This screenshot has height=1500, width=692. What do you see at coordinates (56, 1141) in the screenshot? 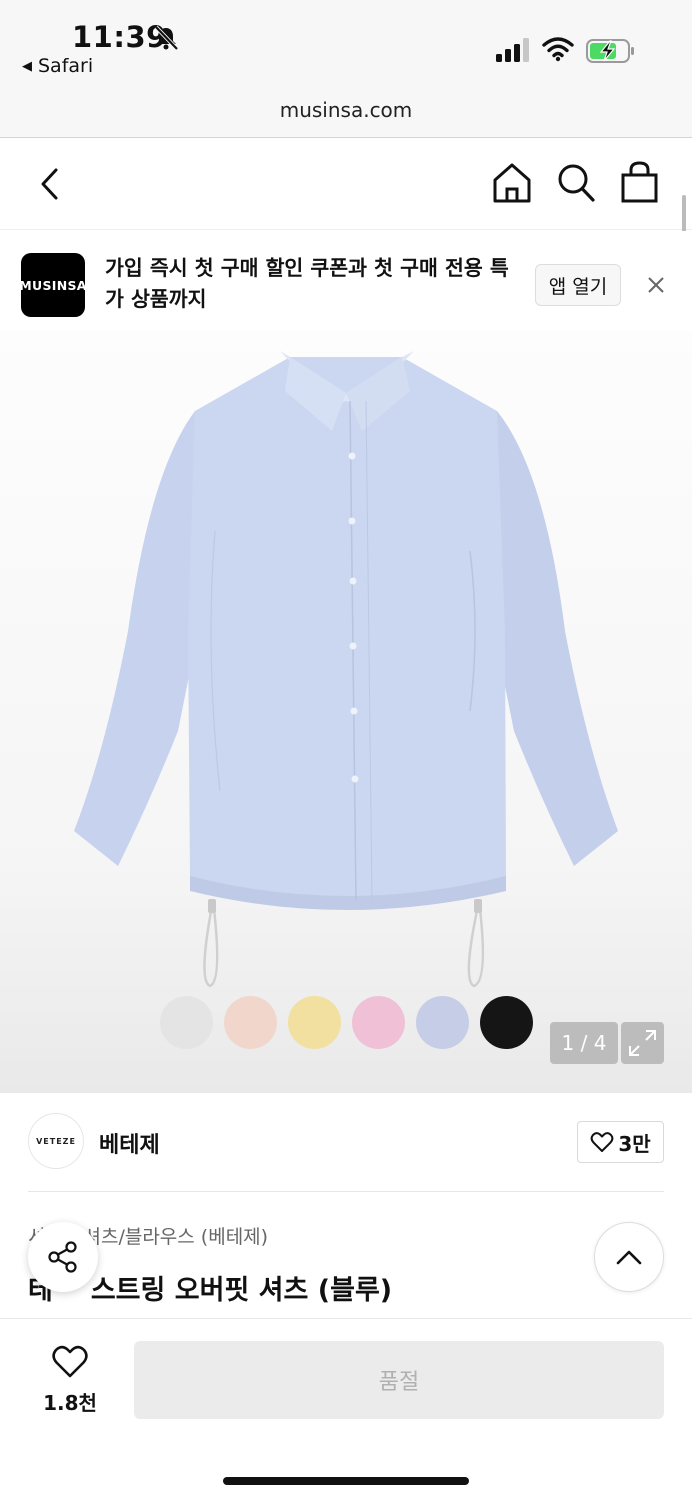
I see `brand-logo: VETEZE` at bounding box center [56, 1141].